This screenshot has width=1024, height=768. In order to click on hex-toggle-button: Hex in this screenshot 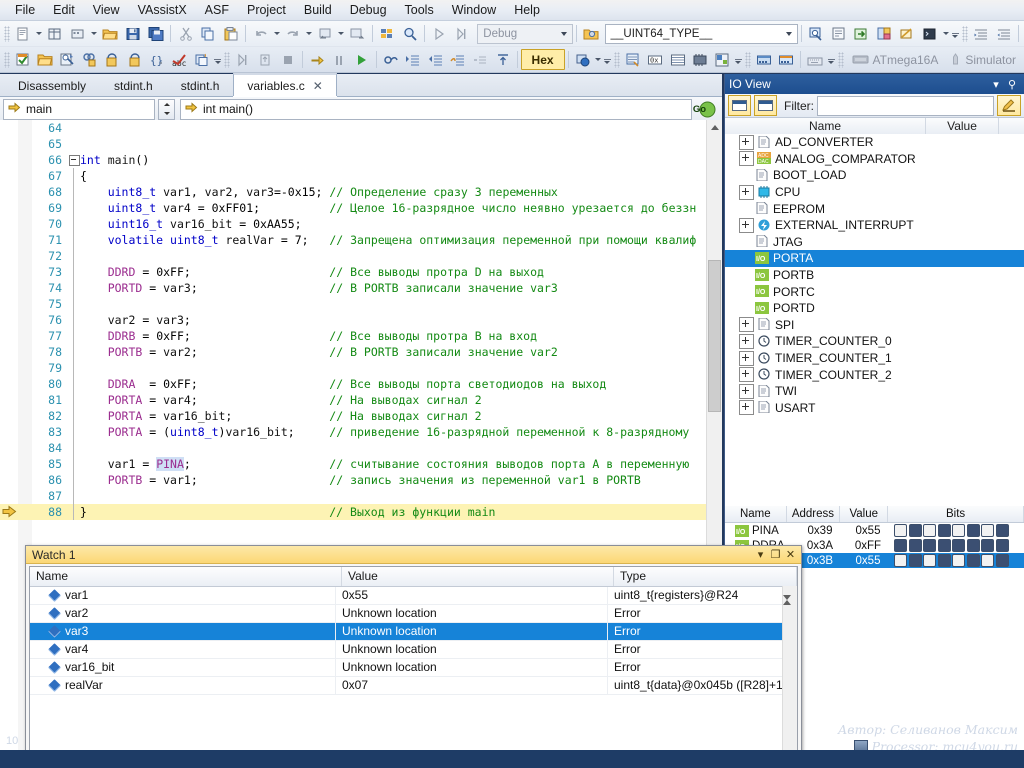, I will do `click(542, 59)`.